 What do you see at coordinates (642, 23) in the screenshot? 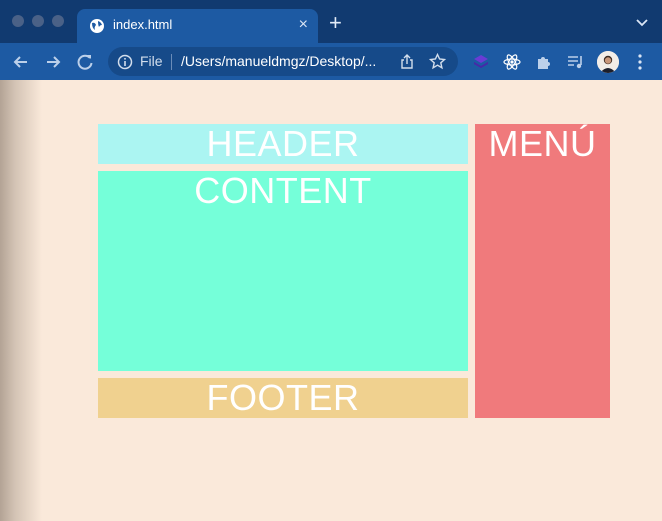
I see `chevron-down-icon` at bounding box center [642, 23].